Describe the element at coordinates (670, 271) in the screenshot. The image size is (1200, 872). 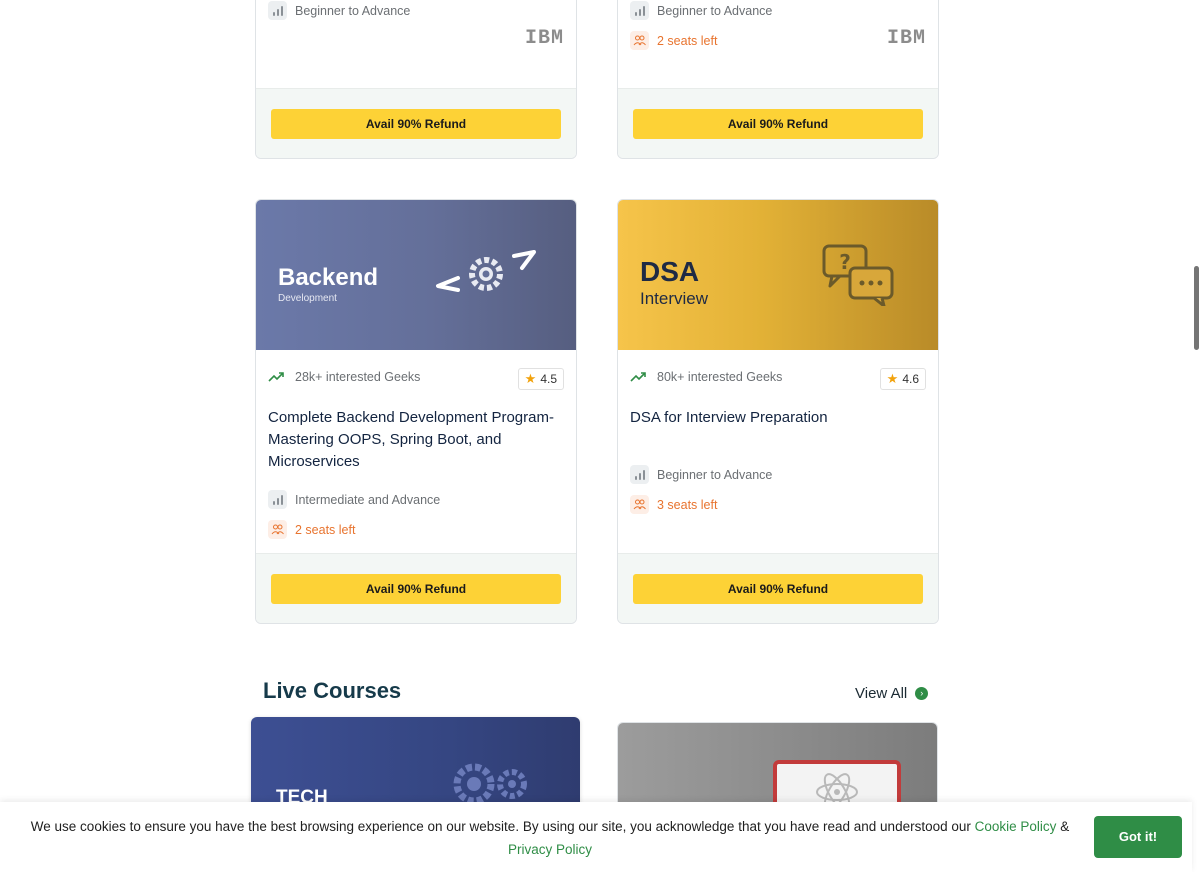
I see `banner-title: DSA` at that location.